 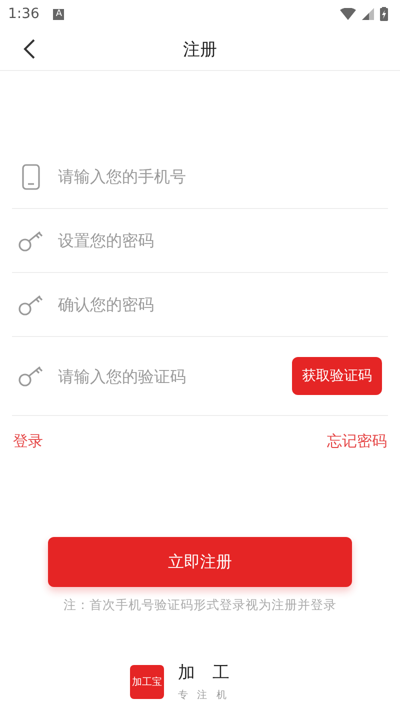 I want to click on register-button: 立即注册, so click(x=200, y=562).